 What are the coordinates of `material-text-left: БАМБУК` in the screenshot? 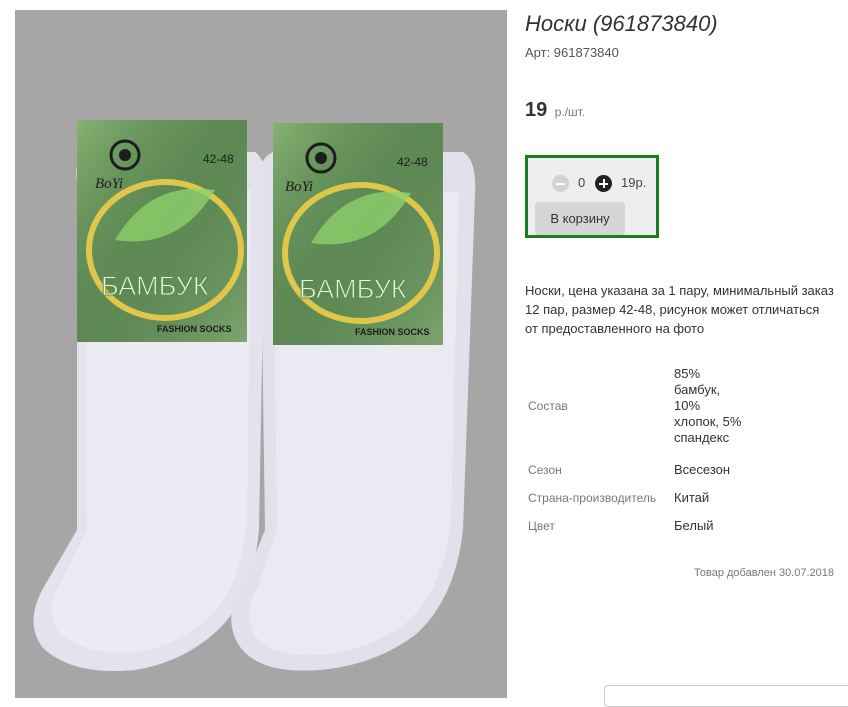 It's located at (155, 286).